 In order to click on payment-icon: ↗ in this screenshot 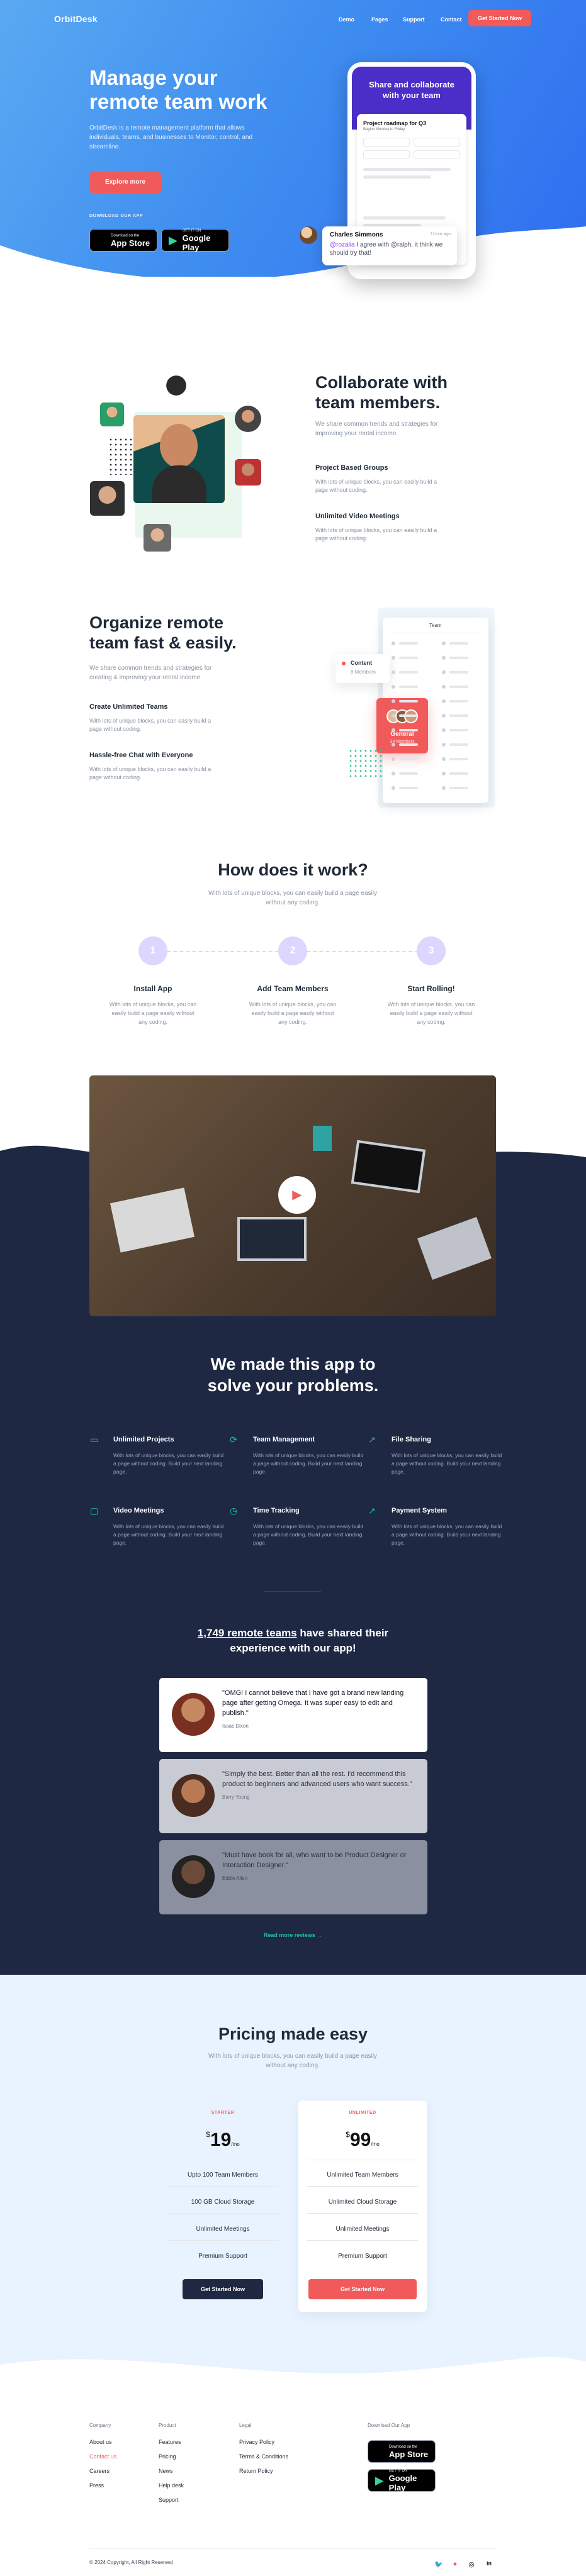, I will do `click(372, 1511)`.